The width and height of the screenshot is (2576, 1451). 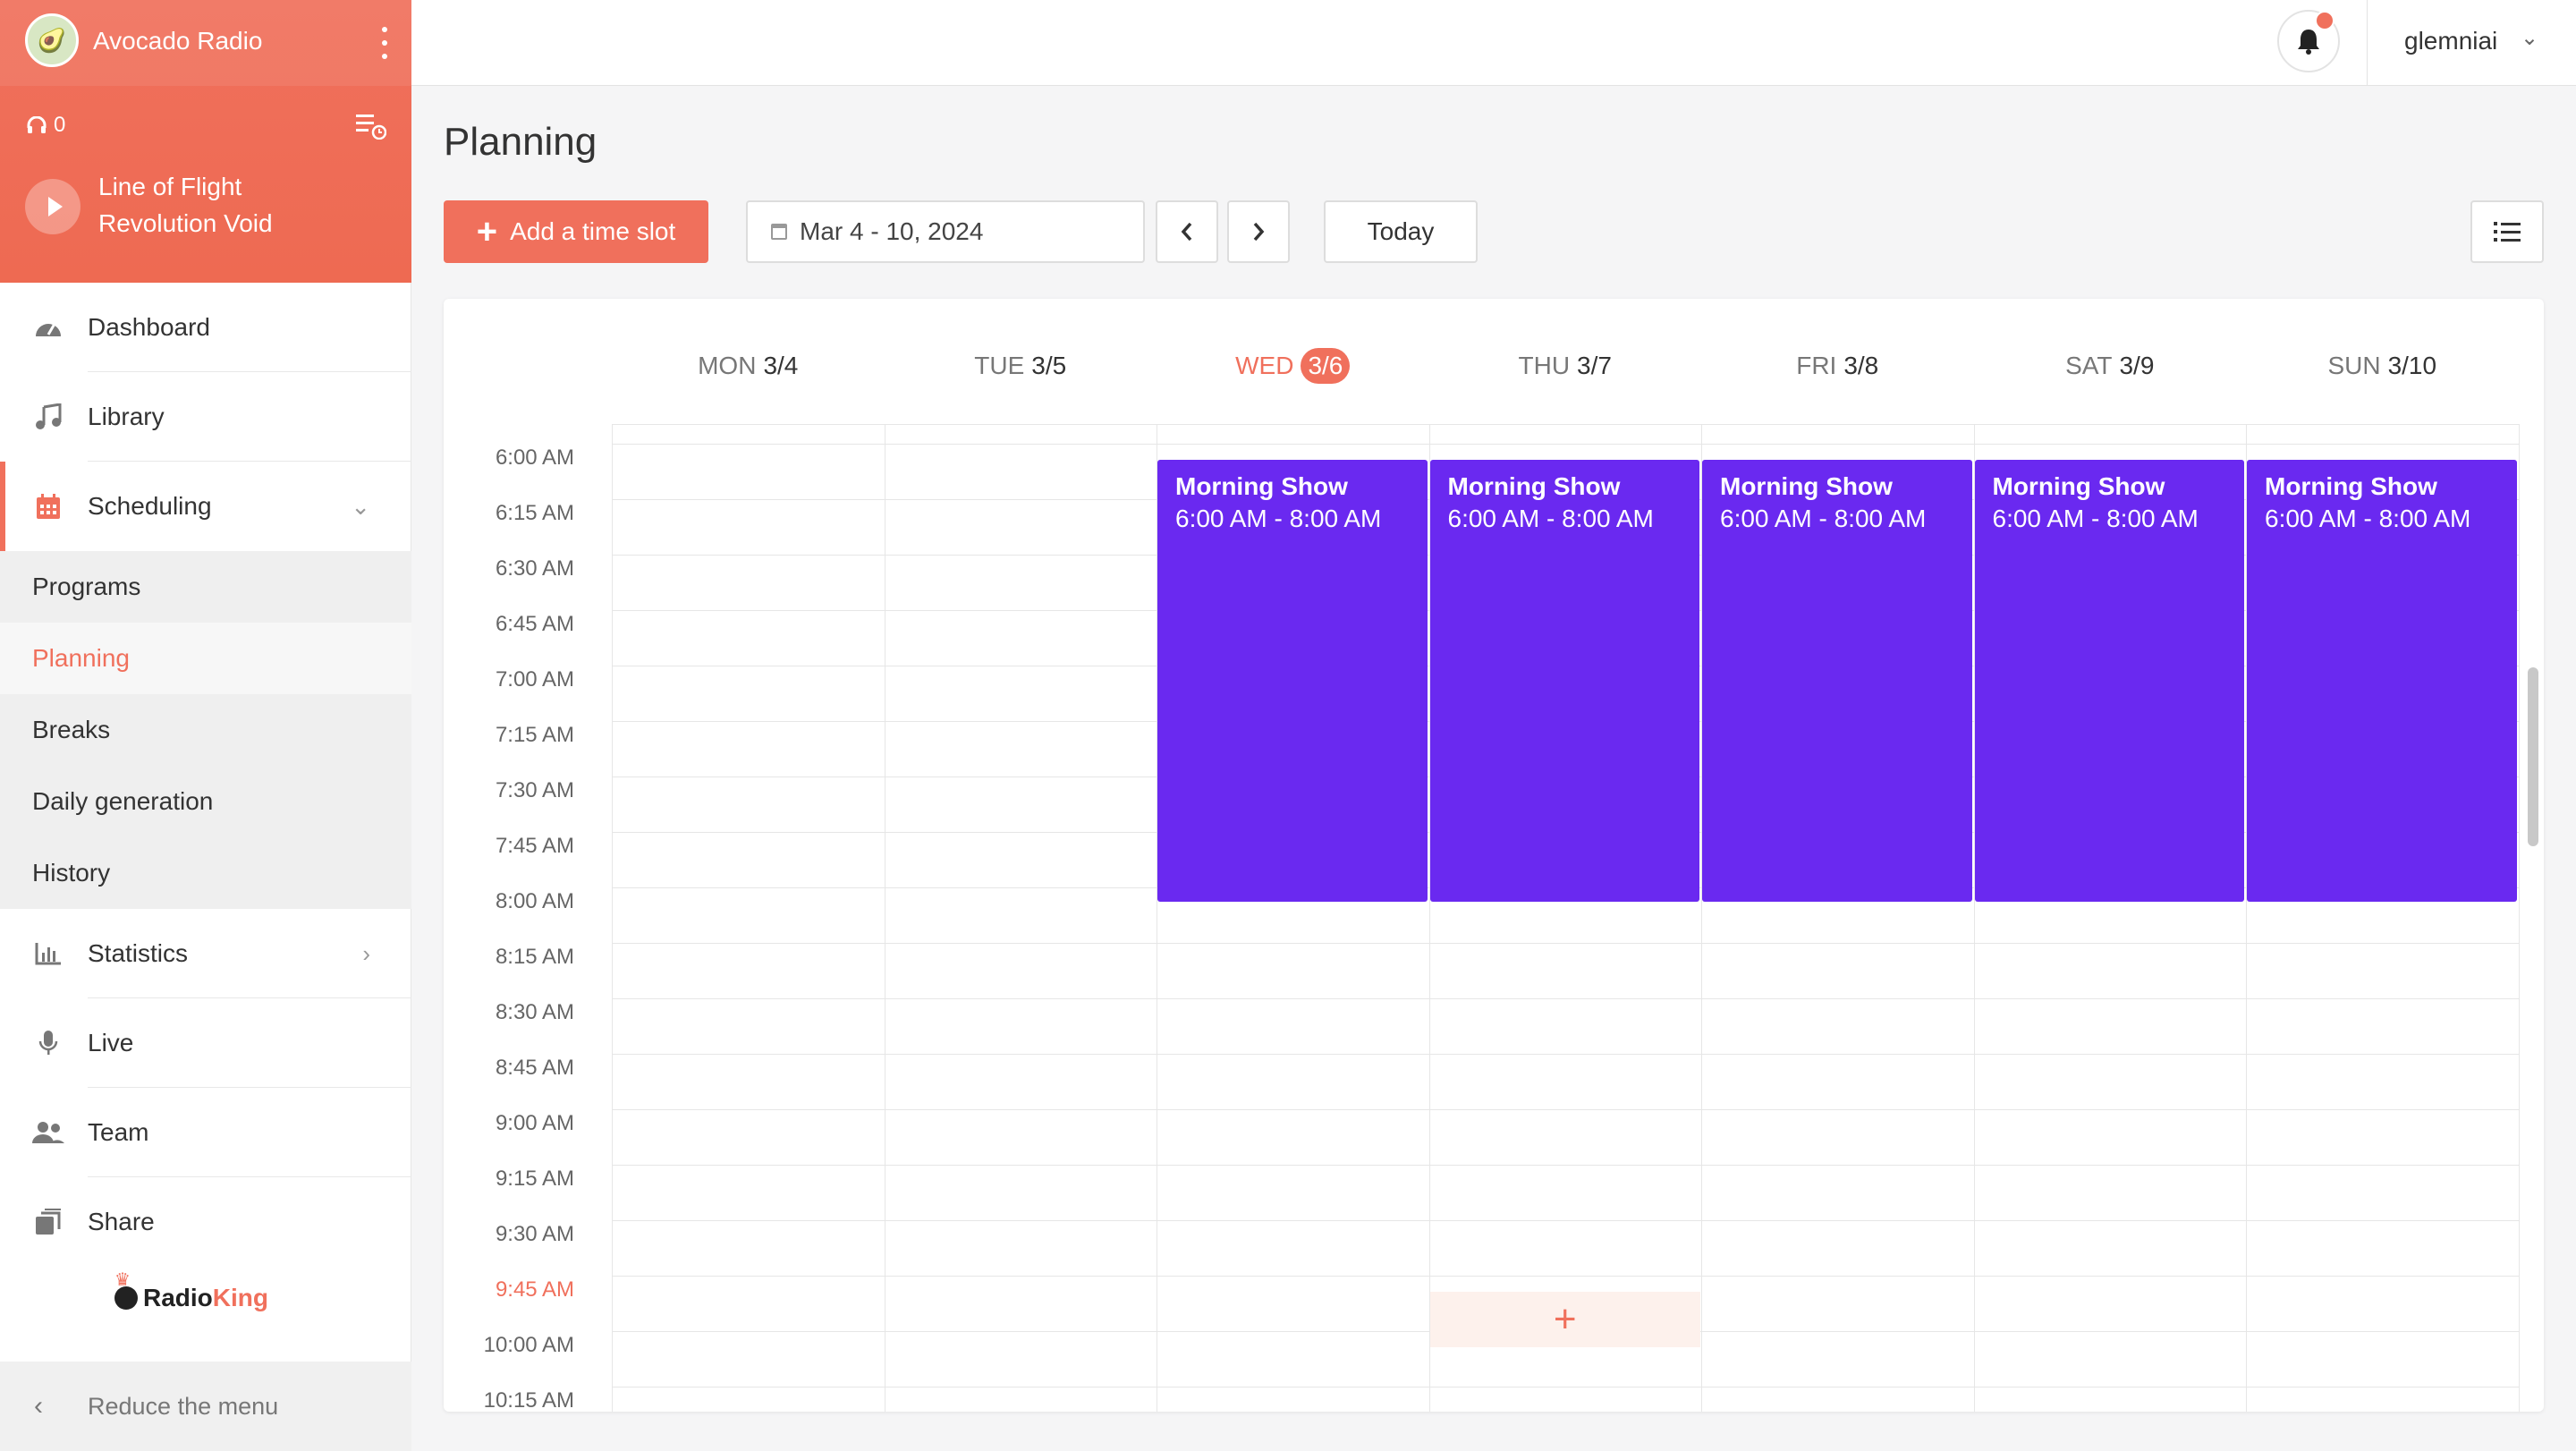 What do you see at coordinates (150, 506) in the screenshot?
I see `sidebar-item-label: Scheduling` at bounding box center [150, 506].